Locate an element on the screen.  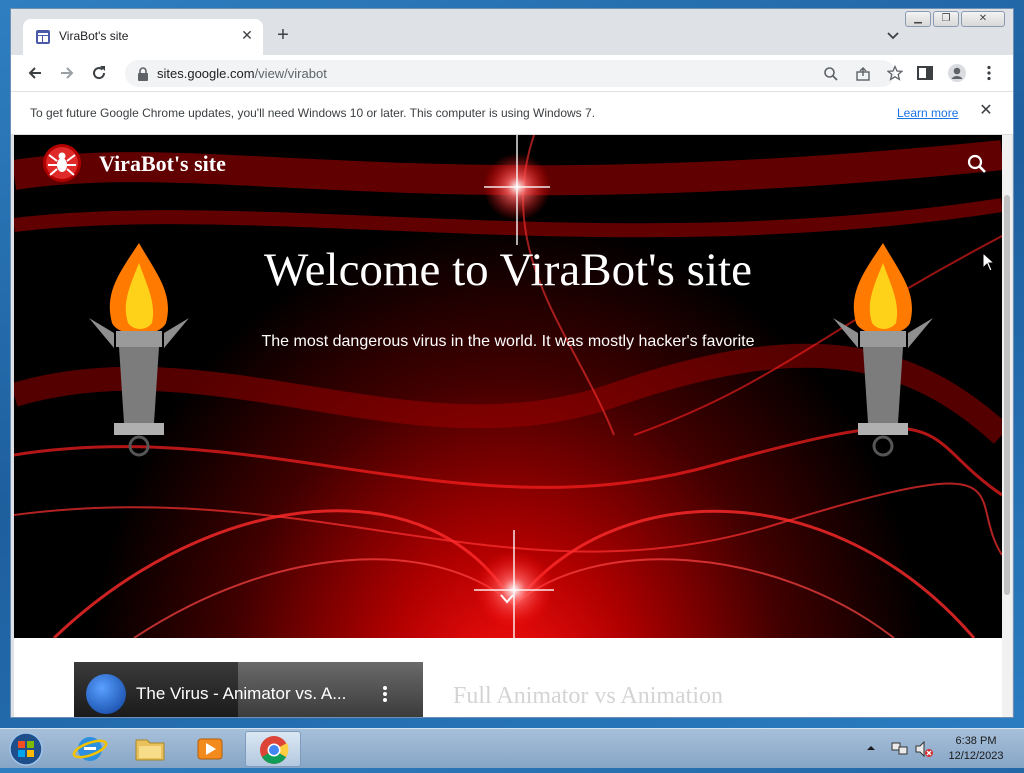
chrome-icon is located at coordinates (274, 750).